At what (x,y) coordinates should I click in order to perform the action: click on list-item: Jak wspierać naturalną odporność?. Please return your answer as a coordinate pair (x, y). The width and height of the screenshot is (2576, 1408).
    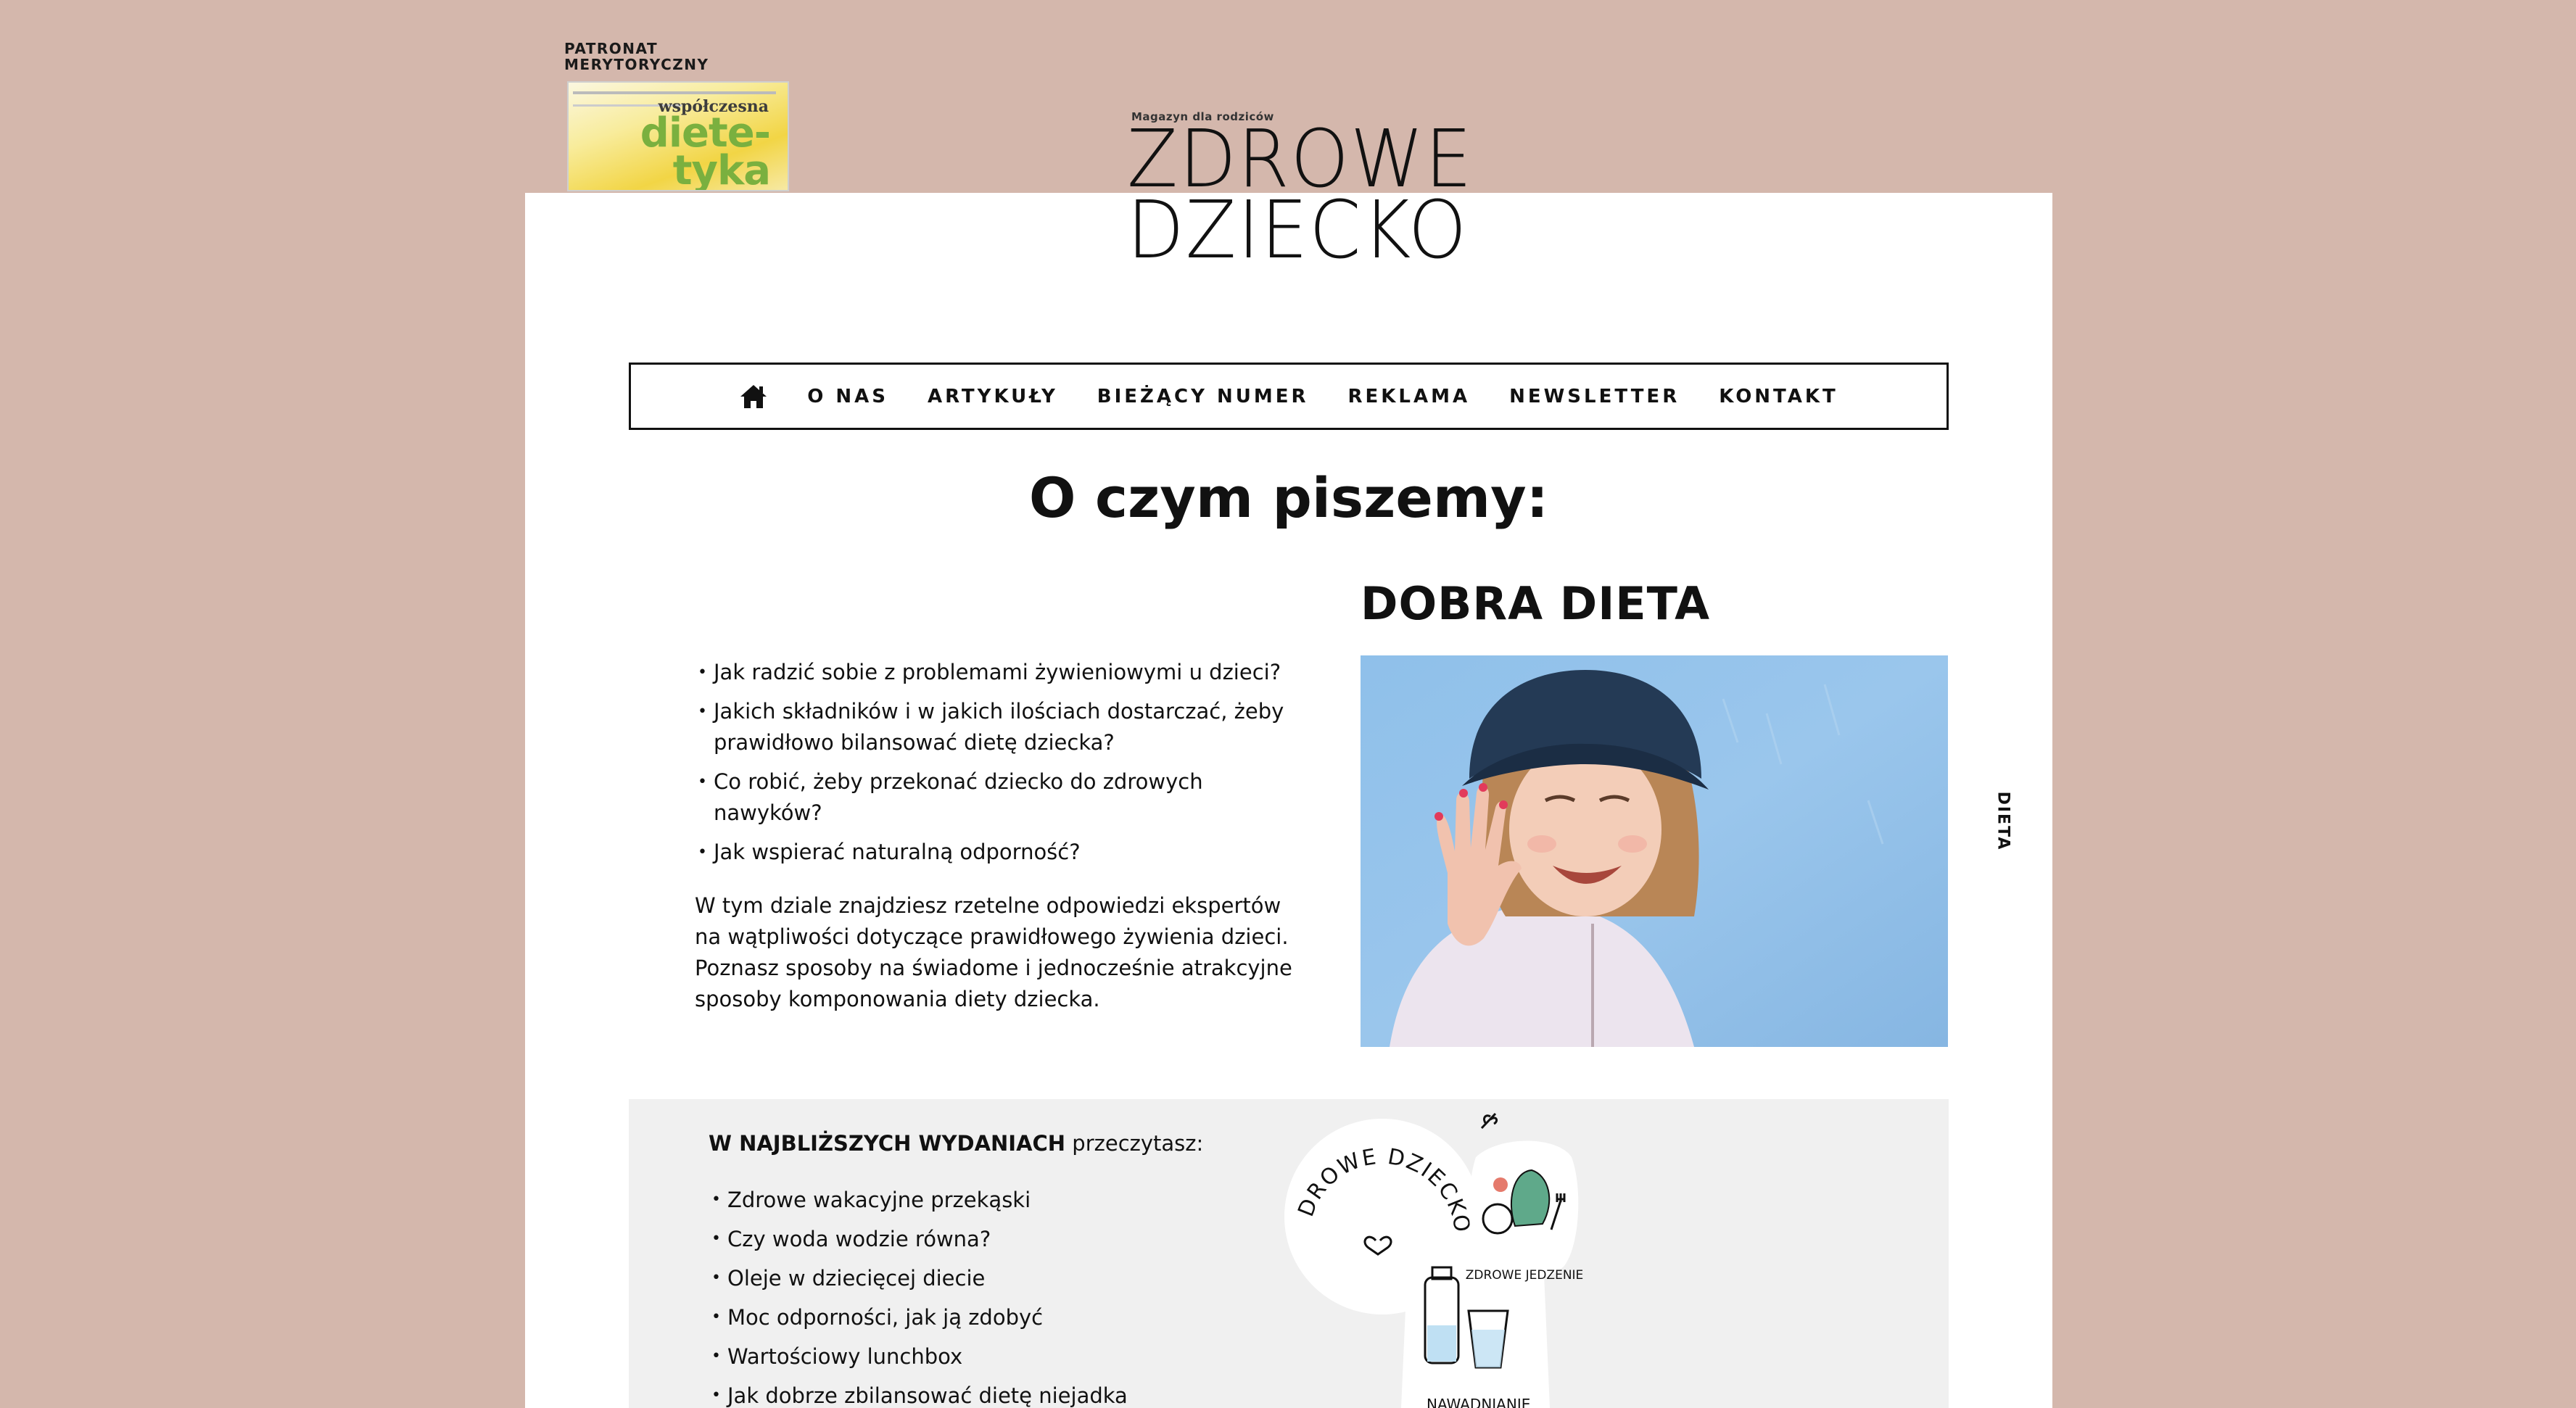
    Looking at the image, I should click on (996, 852).